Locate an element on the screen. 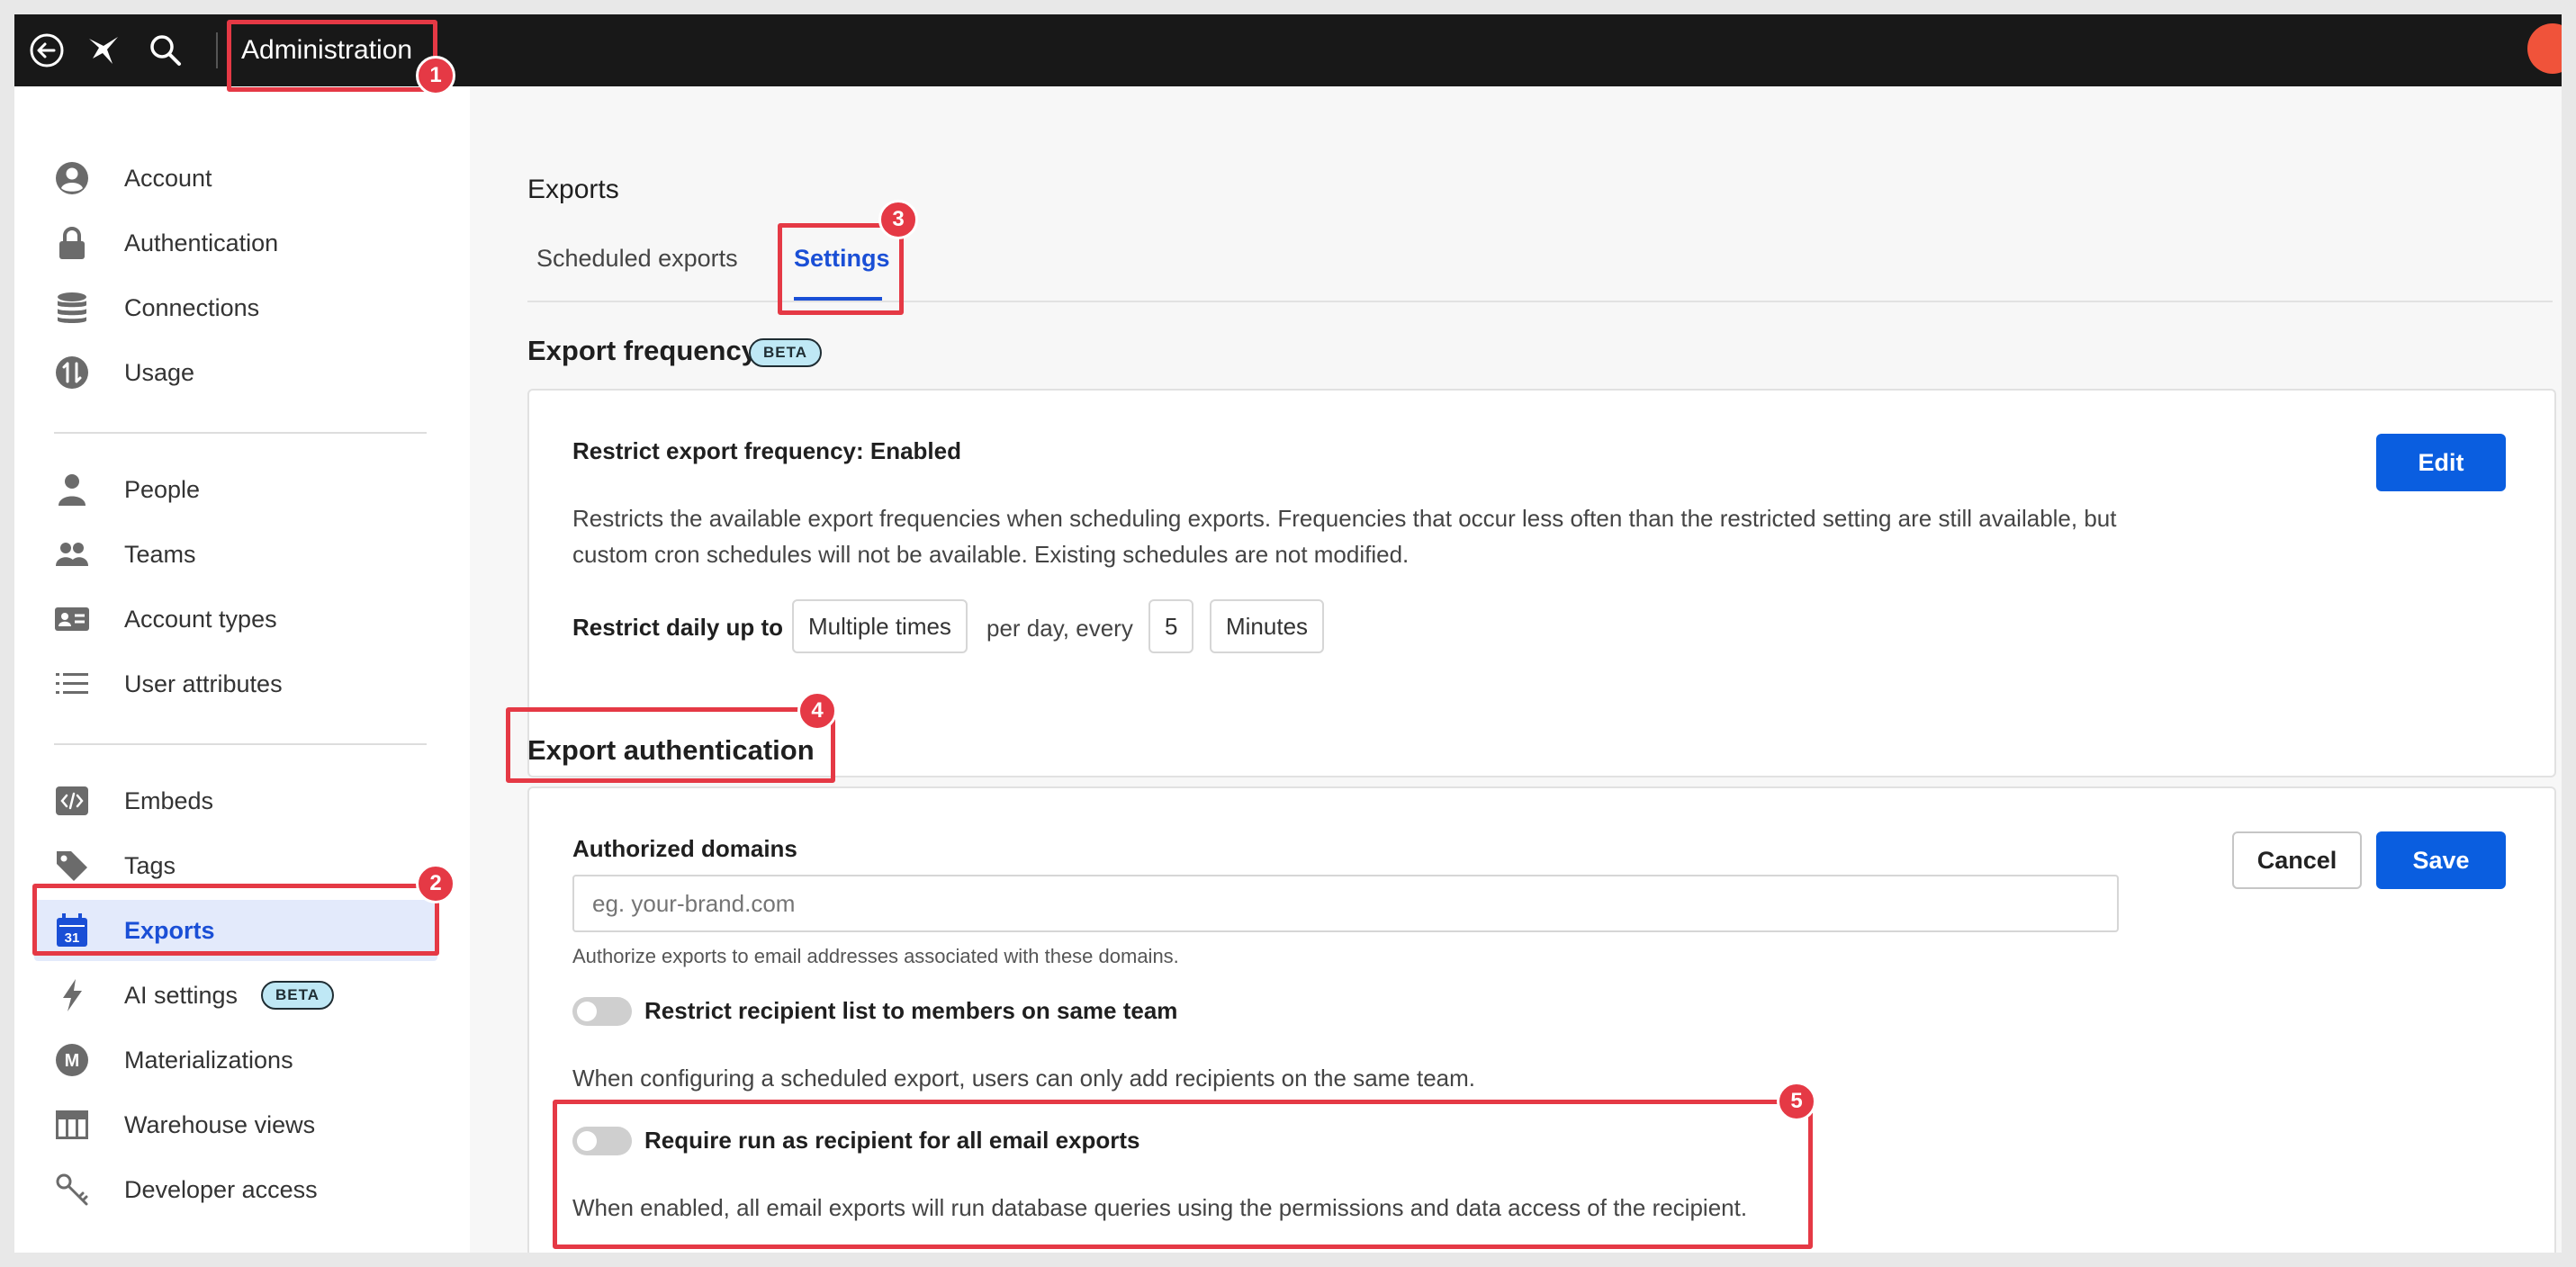  highlight-settings-tab is located at coordinates (841, 269).